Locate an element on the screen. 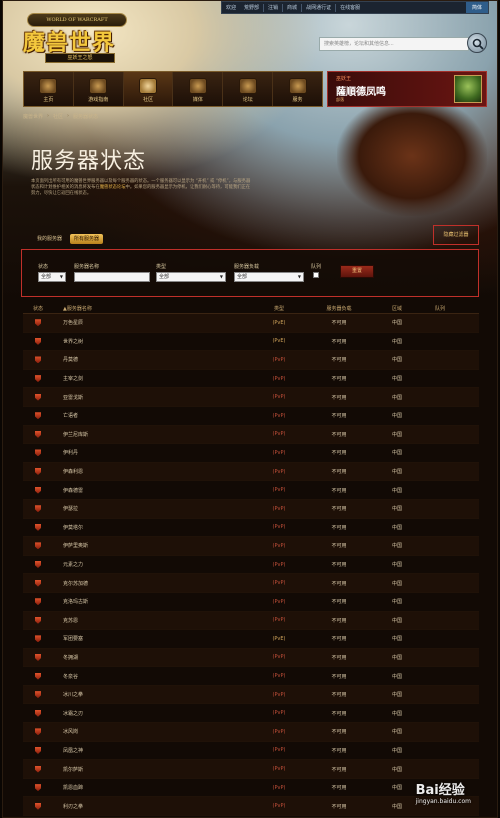 Image resolution: width=500 pixels, height=818 pixels. table-row: 冰霜之刃 (PvP) 不可用 中国 is located at coordinates (251, 714).